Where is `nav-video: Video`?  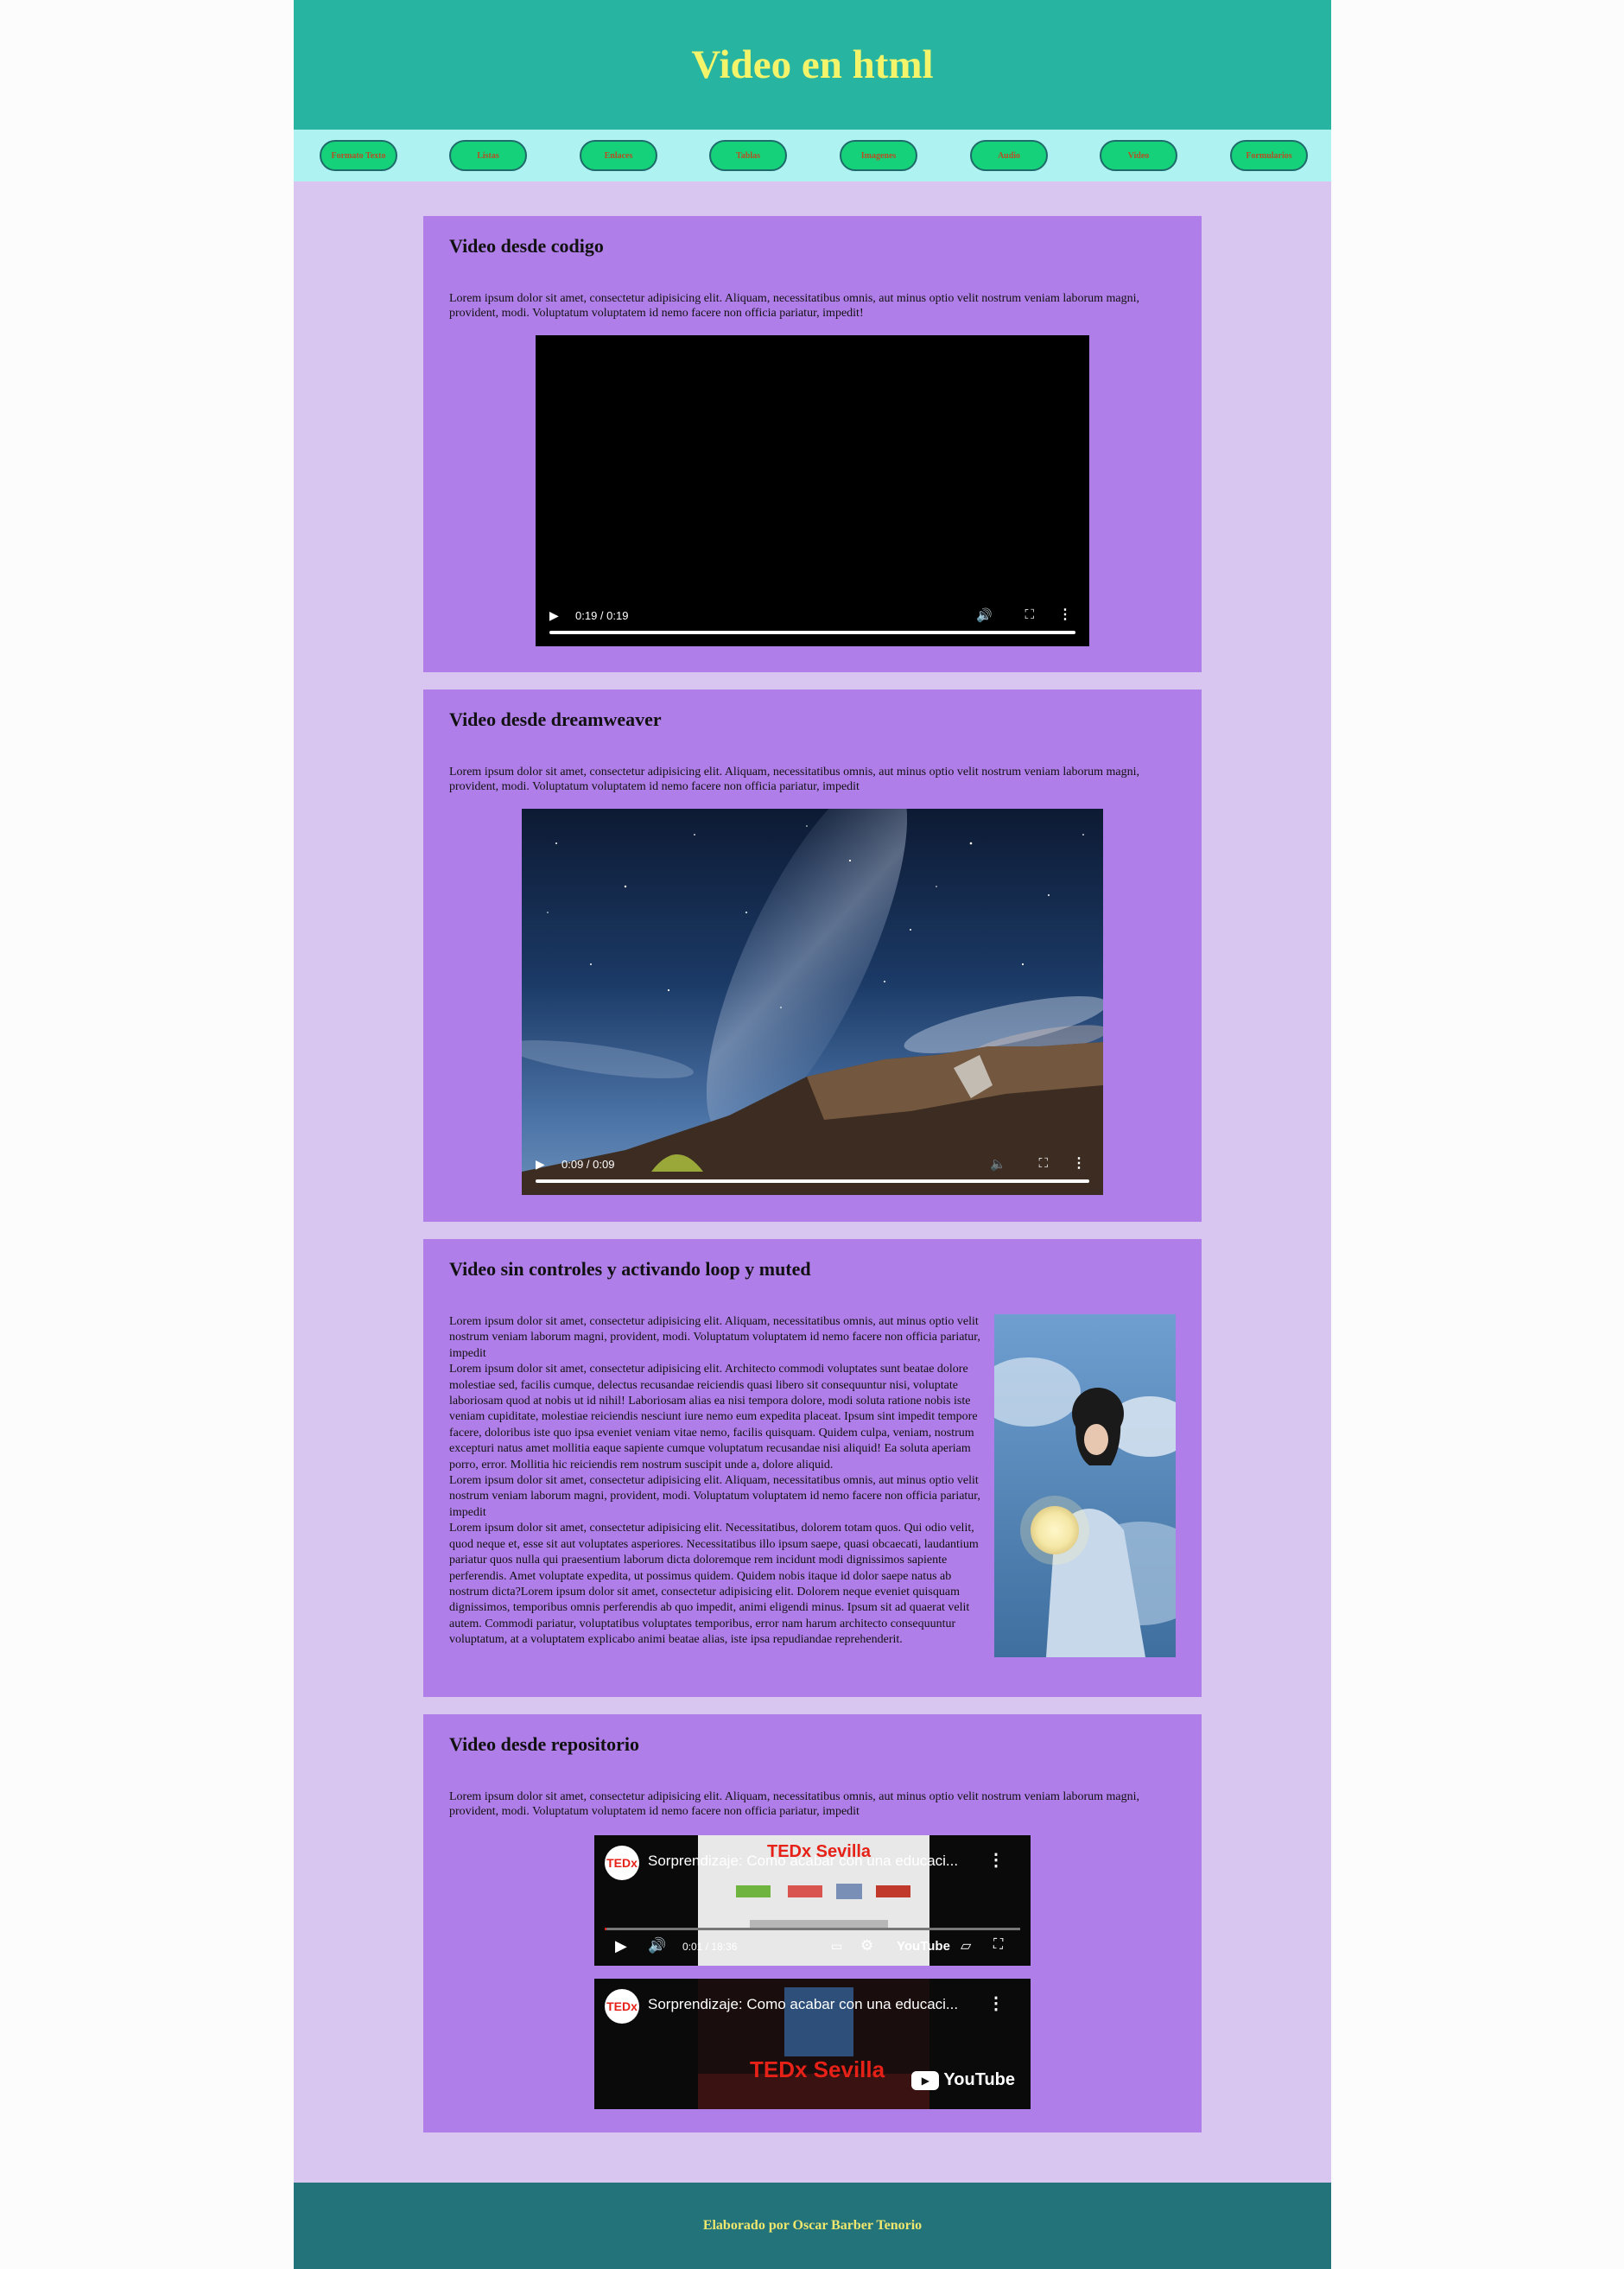
nav-video: Video is located at coordinates (1138, 155).